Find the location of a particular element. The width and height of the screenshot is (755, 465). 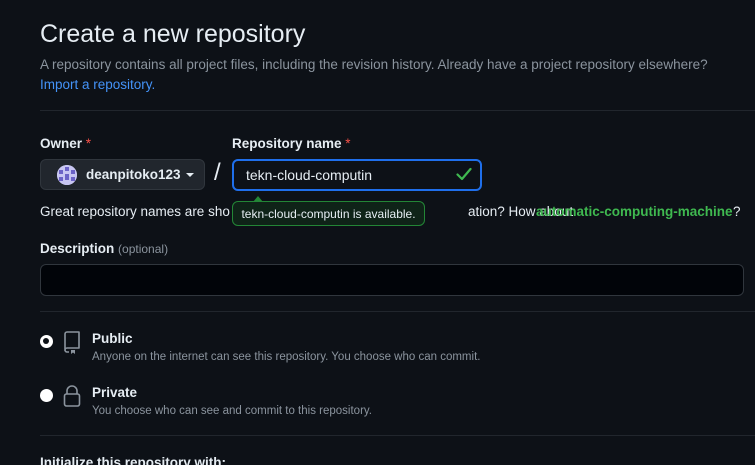

owner-select-button: deanpitoko123 is located at coordinates (122, 174).